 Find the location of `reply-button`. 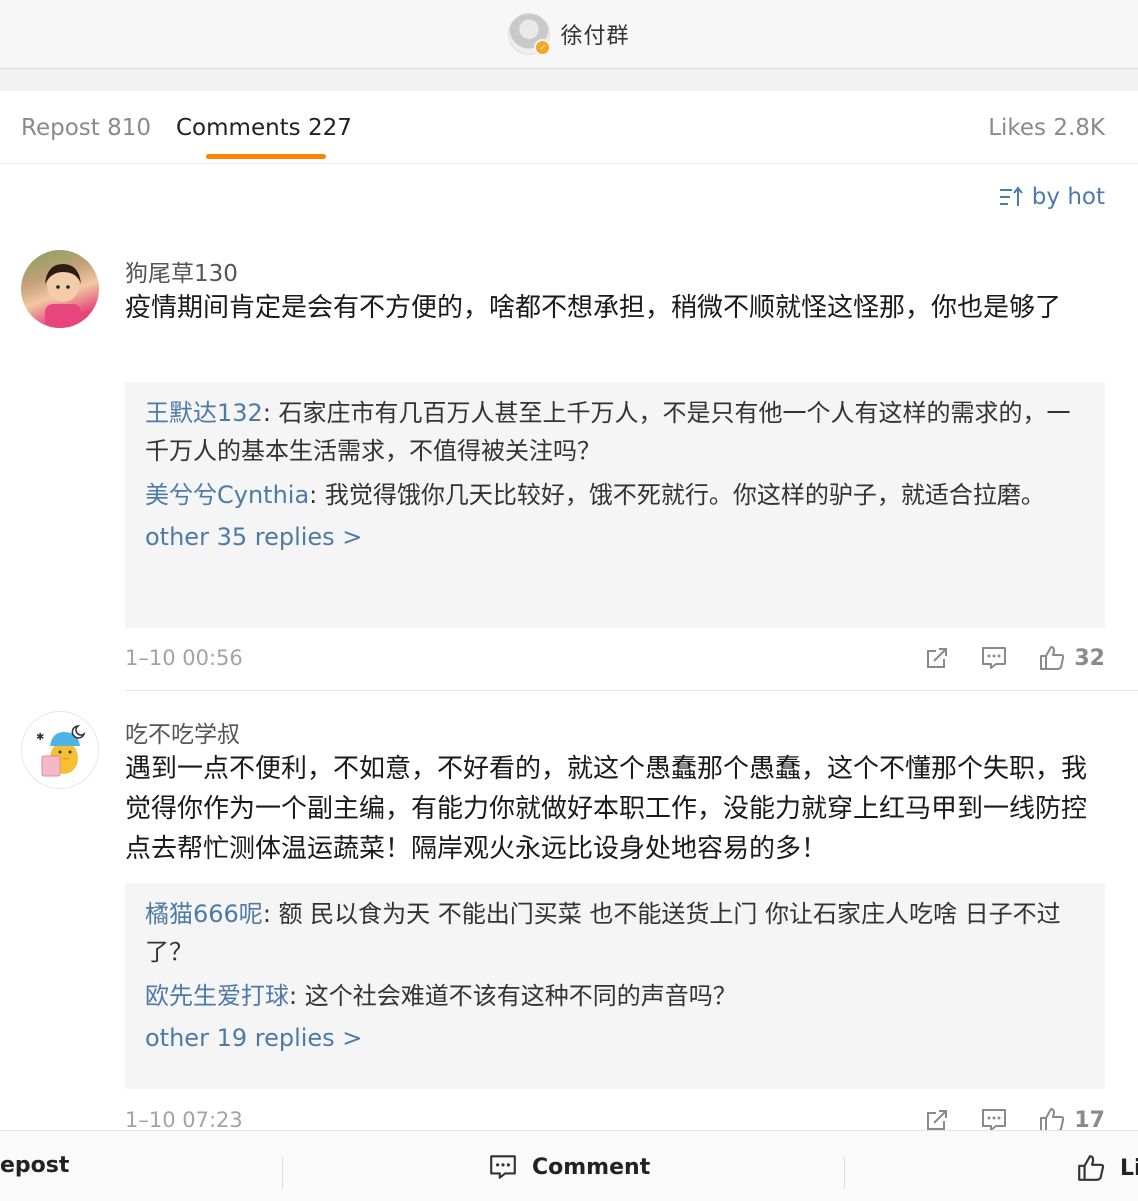

reply-button is located at coordinates (994, 658).